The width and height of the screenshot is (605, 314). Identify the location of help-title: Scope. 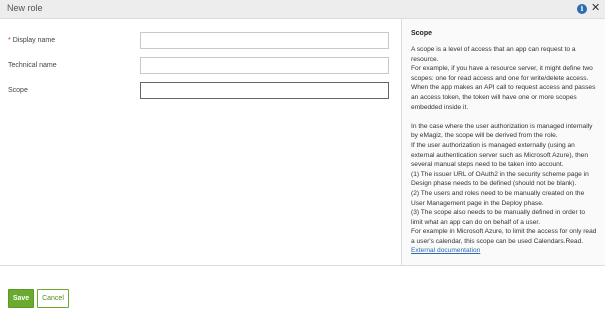
(422, 33).